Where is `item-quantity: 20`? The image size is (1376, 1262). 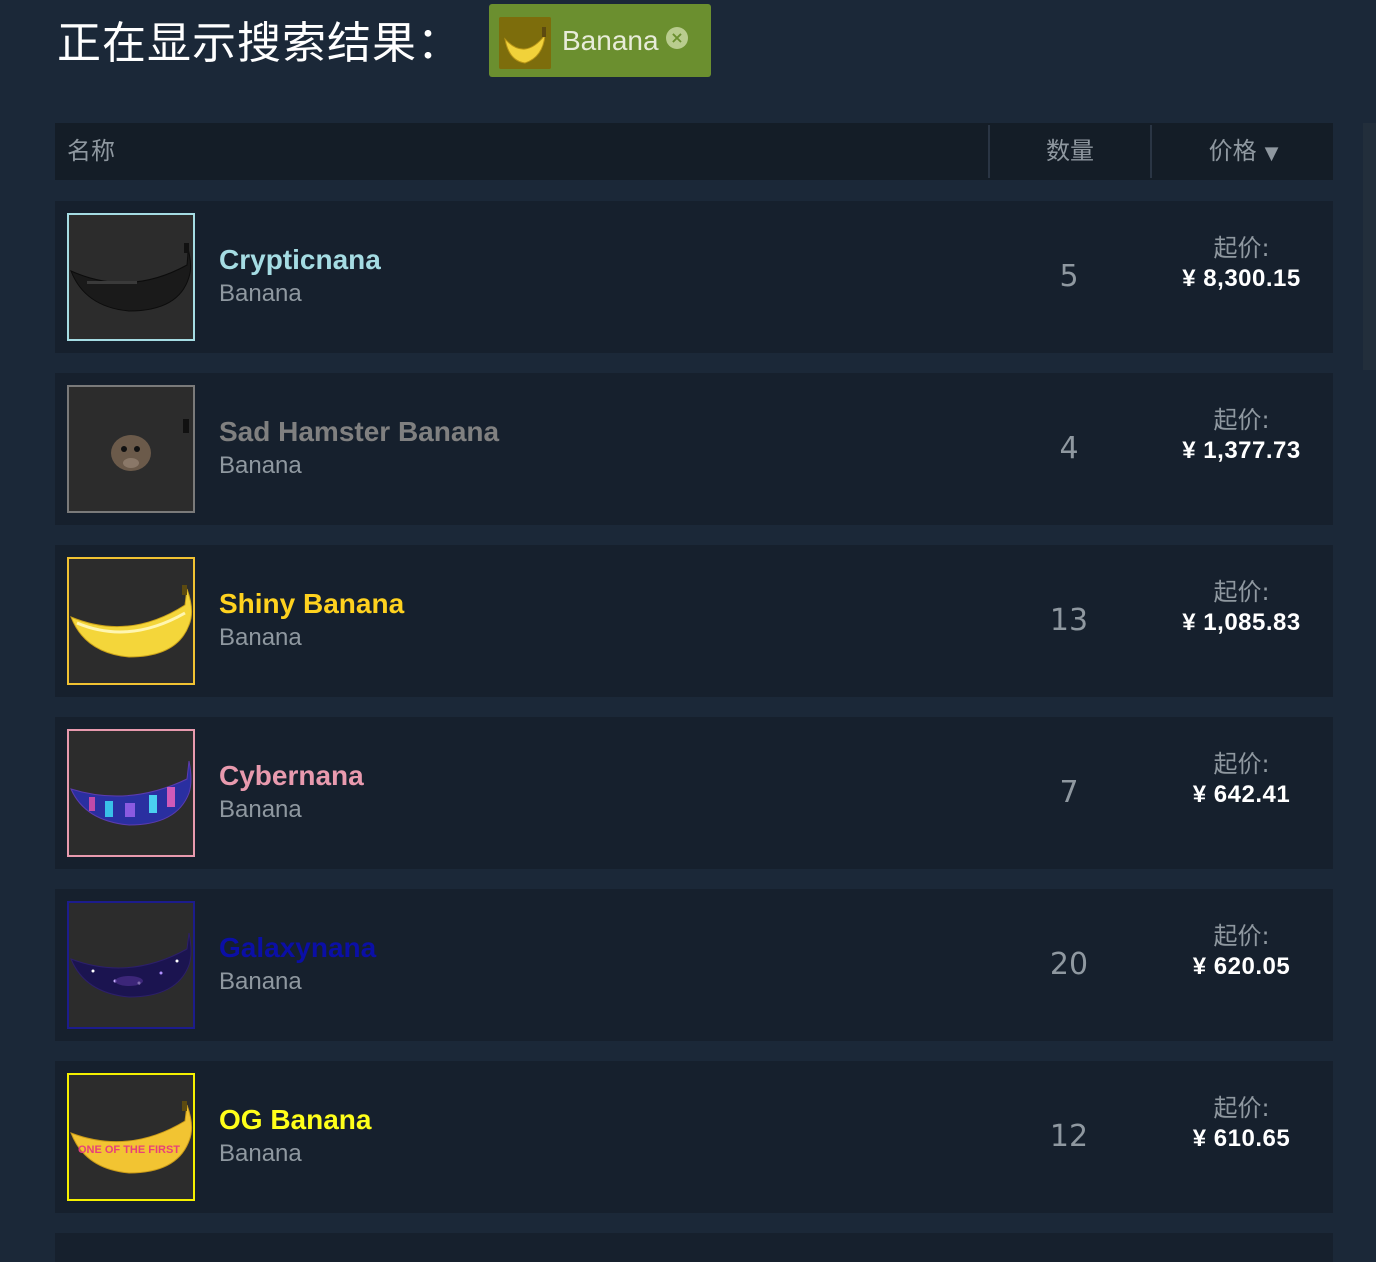 item-quantity: 20 is located at coordinates (1069, 964).